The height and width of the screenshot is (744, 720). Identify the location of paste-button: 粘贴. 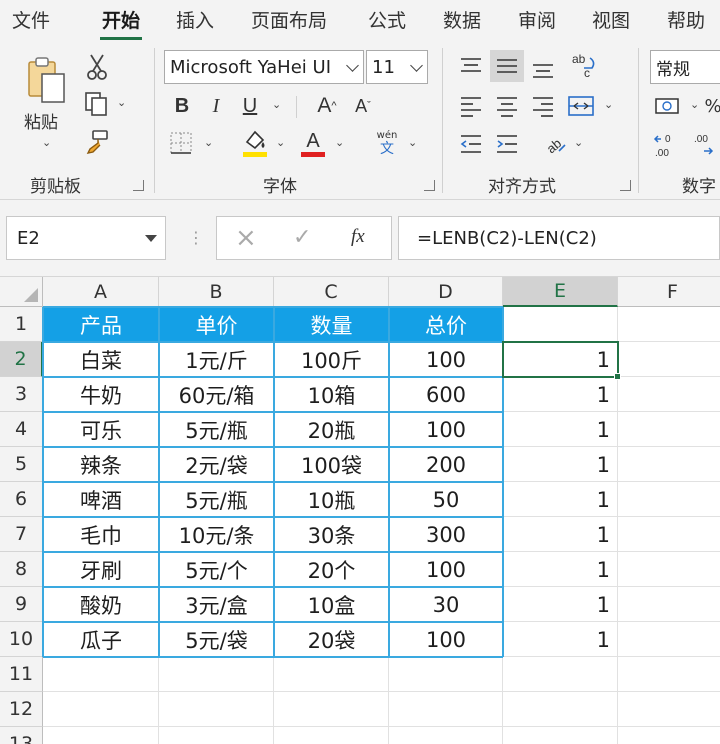
(41, 120).